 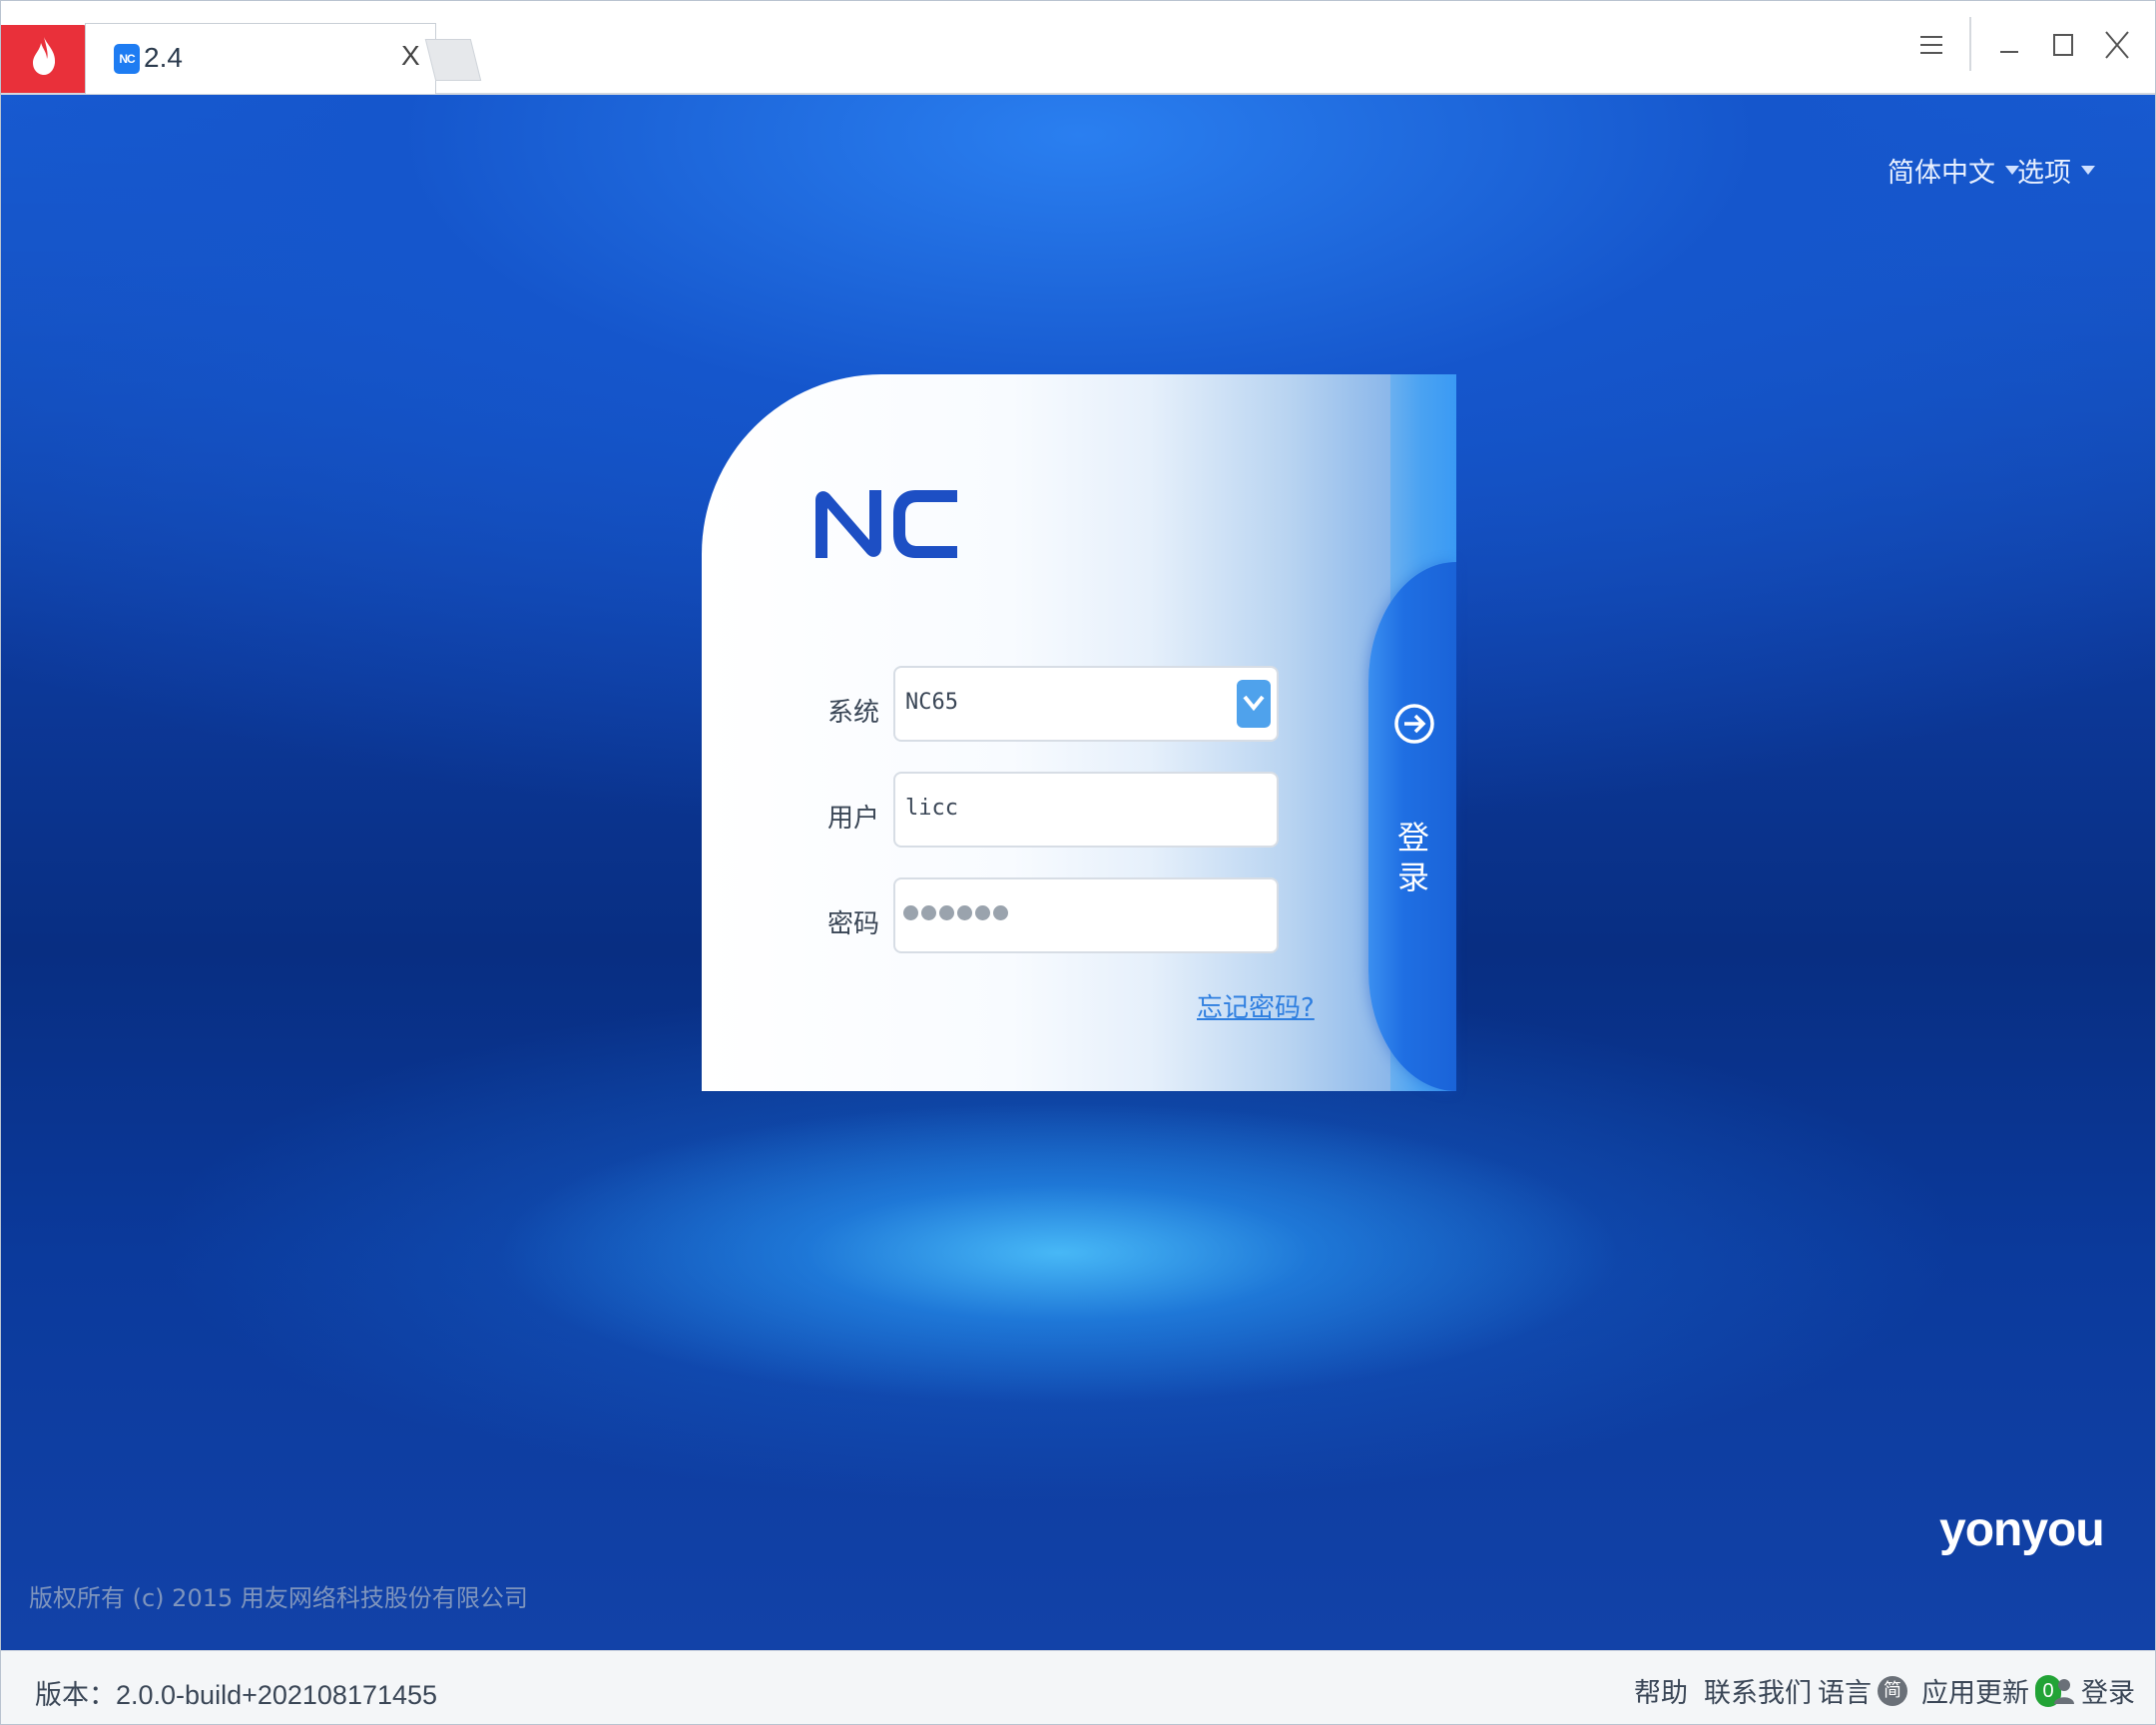 I want to click on language-menu-label: 语言, so click(x=1845, y=1693).